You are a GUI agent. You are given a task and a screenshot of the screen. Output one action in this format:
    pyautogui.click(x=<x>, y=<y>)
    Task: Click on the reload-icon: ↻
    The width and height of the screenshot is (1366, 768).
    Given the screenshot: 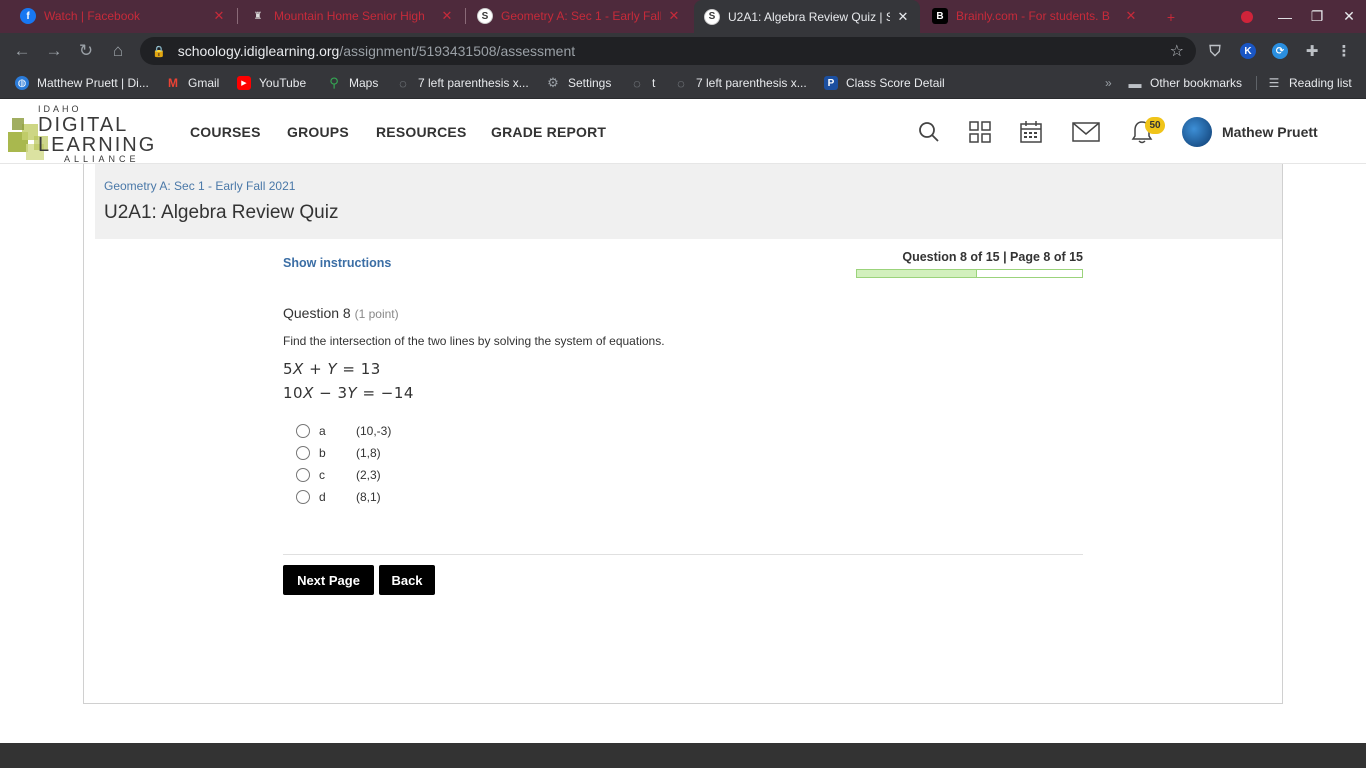 What is the action you would take?
    pyautogui.click(x=86, y=51)
    